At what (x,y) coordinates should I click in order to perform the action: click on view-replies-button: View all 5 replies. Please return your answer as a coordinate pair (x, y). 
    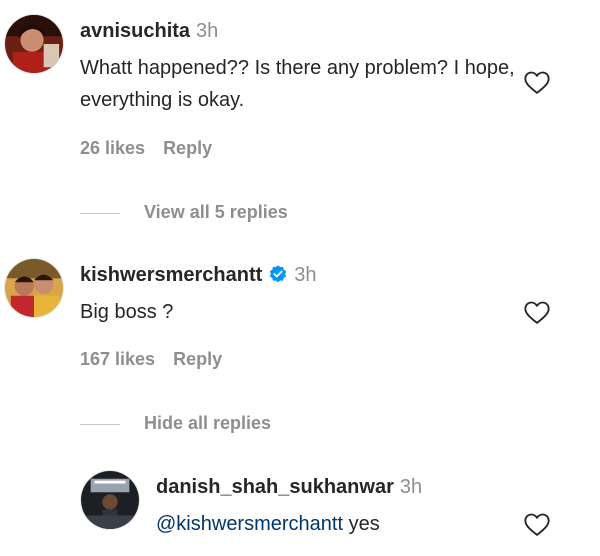
    Looking at the image, I should click on (184, 212).